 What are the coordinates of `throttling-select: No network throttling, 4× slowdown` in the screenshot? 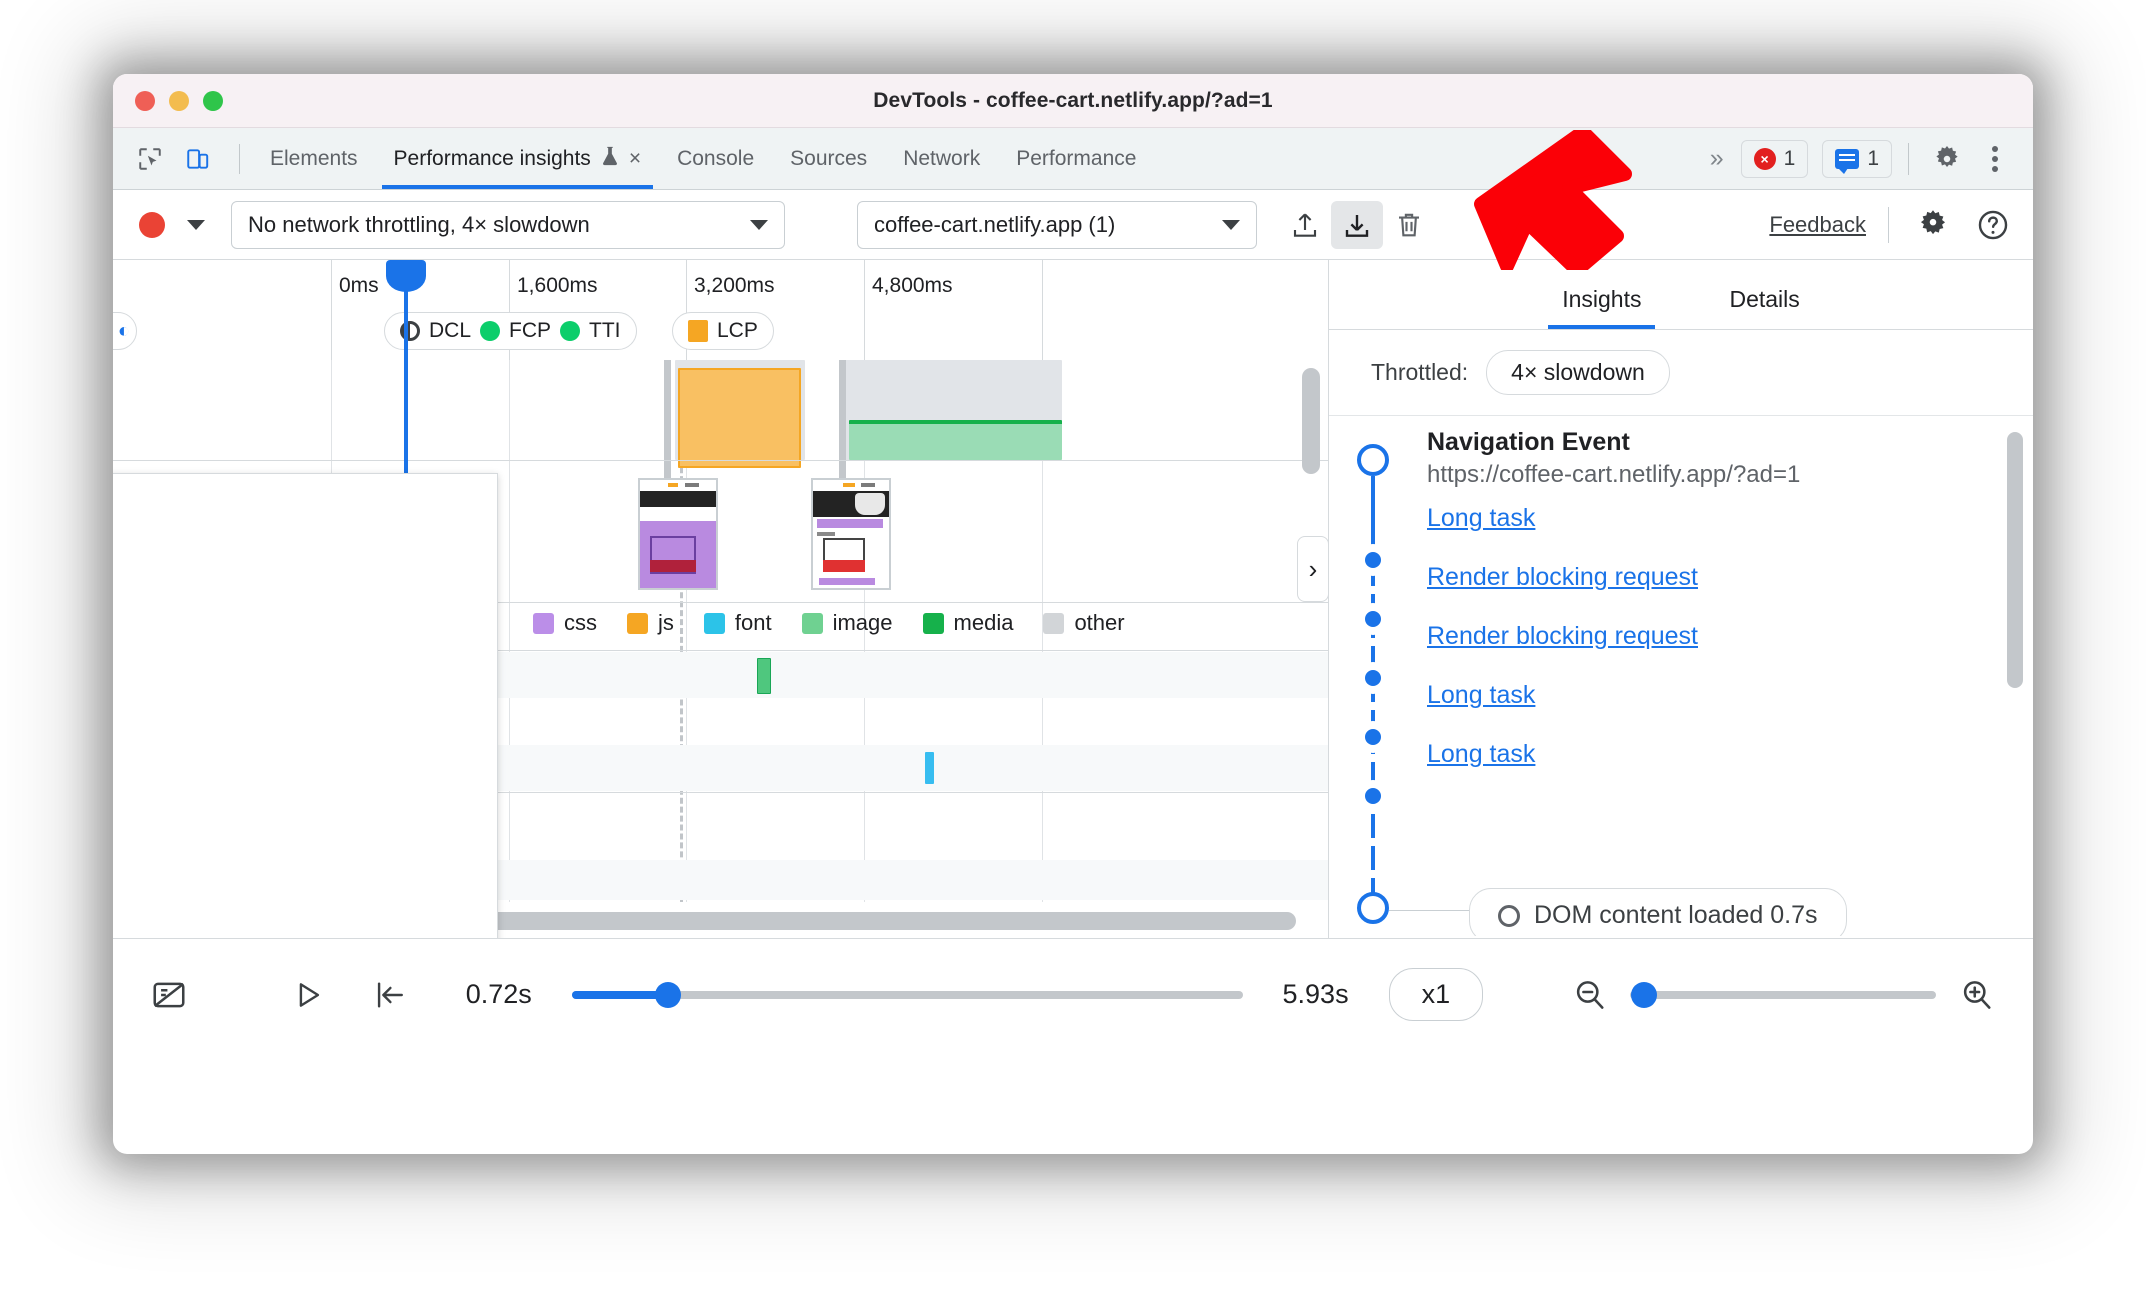 It's located at (508, 224).